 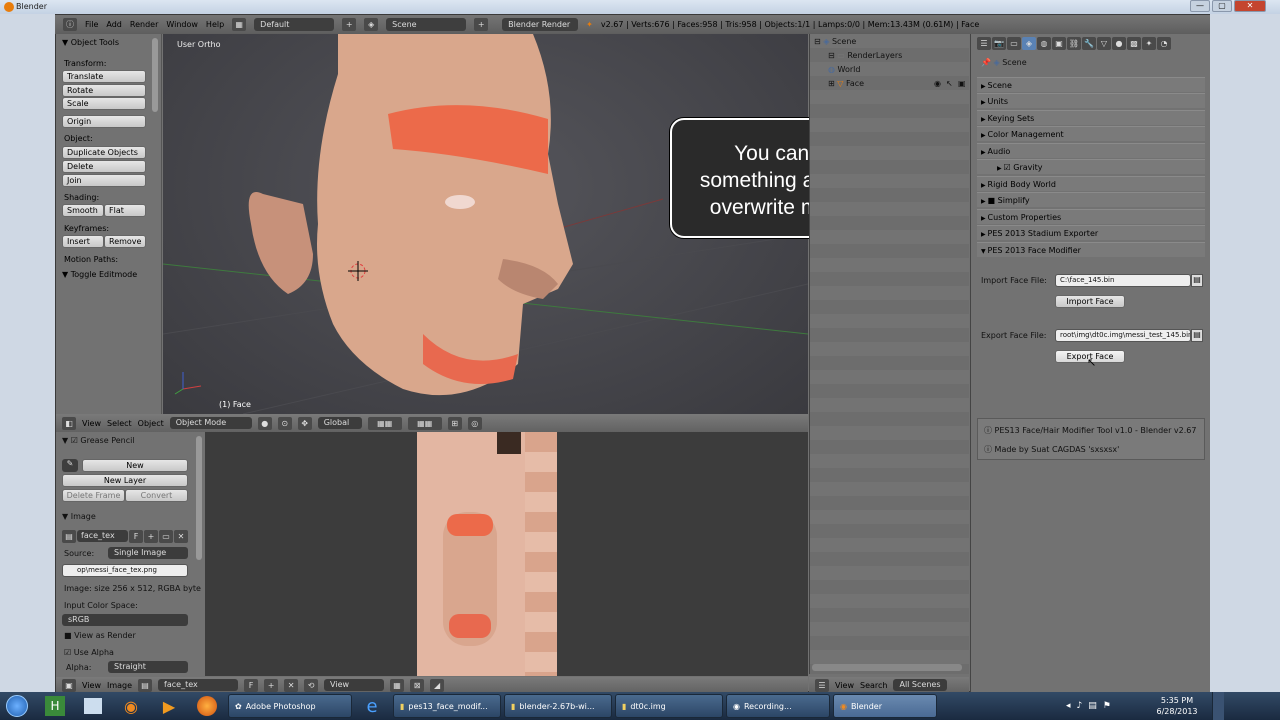 What do you see at coordinates (885, 706) in the screenshot?
I see `taskbar-blender: ◉ Blender` at bounding box center [885, 706].